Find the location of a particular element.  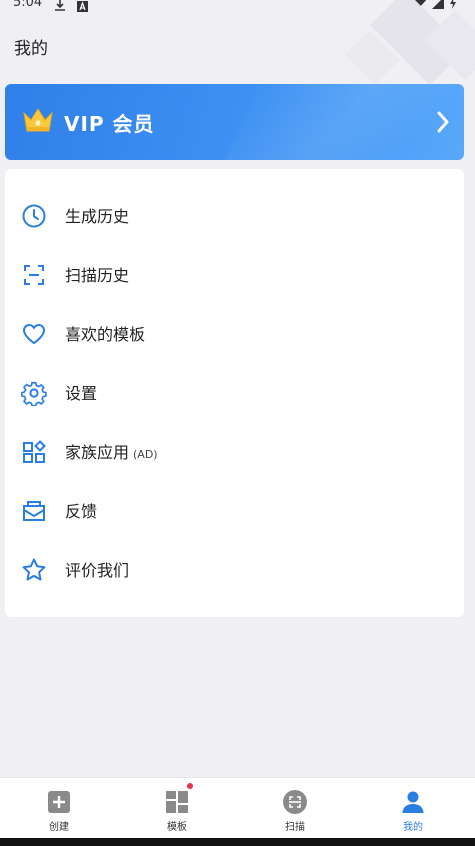

menu-item-label: 设置 is located at coordinates (81, 393).